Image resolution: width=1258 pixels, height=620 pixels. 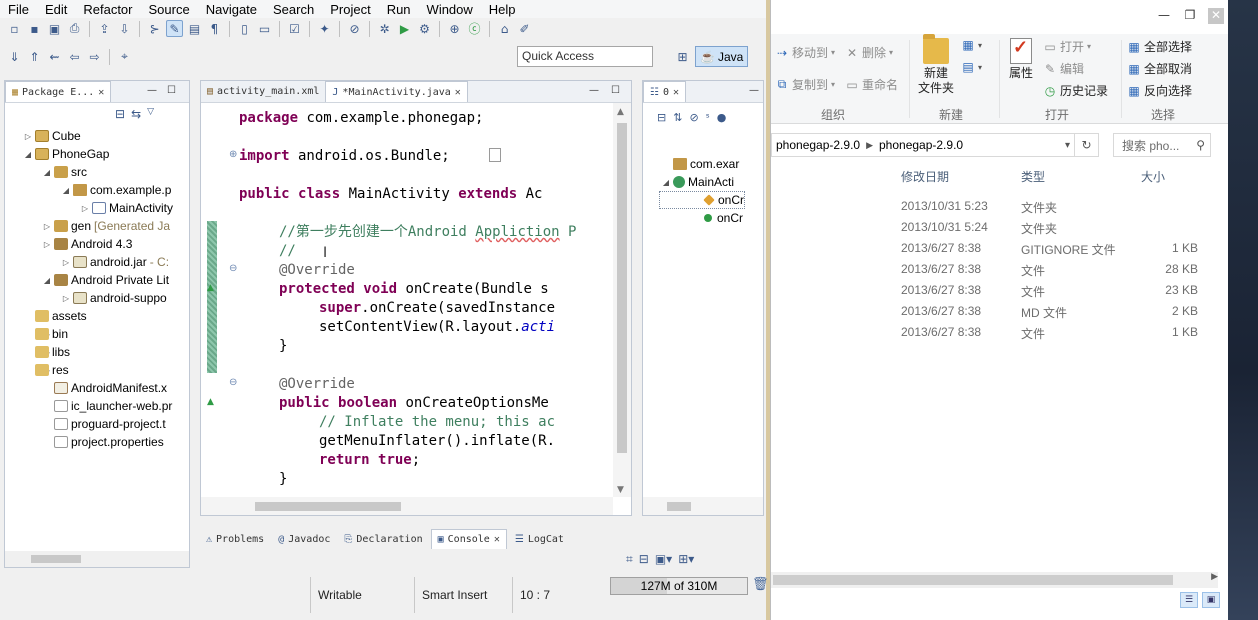 I want to click on new-android-project-icon: ✦, so click(x=324, y=28).